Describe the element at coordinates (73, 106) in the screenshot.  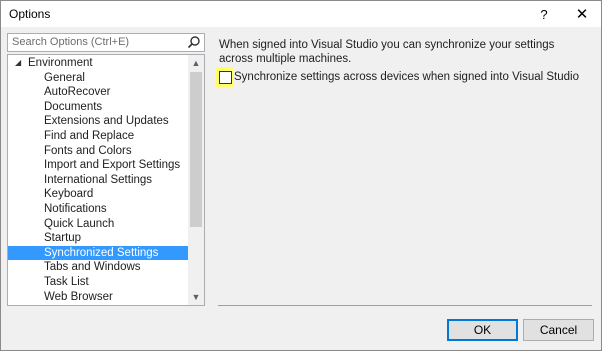
I see `tree-node-label: Documents` at that location.